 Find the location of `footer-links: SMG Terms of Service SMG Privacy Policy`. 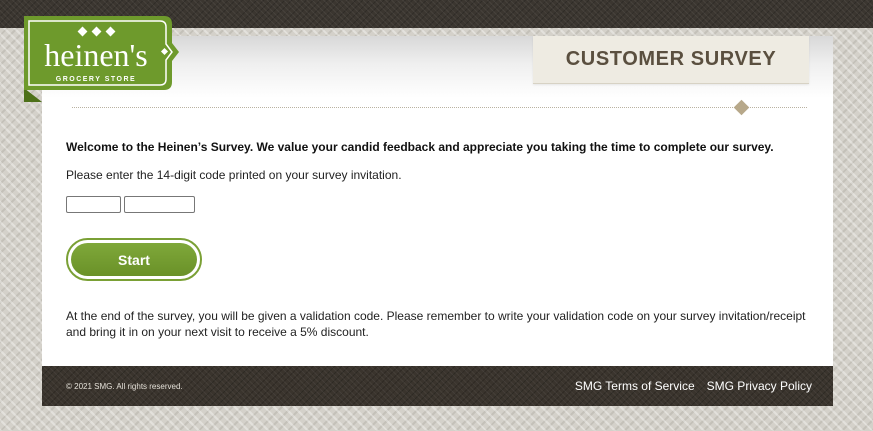

footer-links: SMG Terms of Service SMG Privacy Policy is located at coordinates (693, 386).